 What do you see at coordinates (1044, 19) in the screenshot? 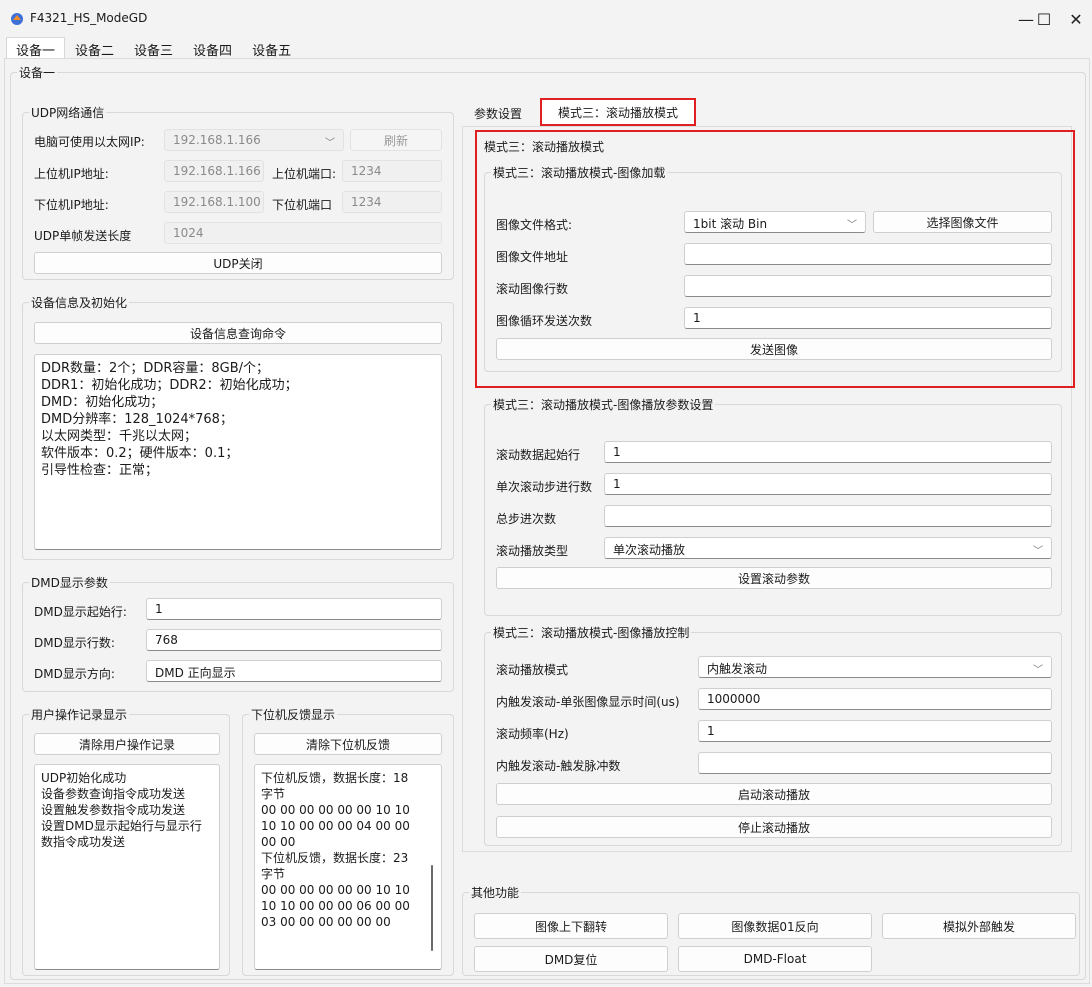
I see `maximize-button: ☐` at bounding box center [1044, 19].